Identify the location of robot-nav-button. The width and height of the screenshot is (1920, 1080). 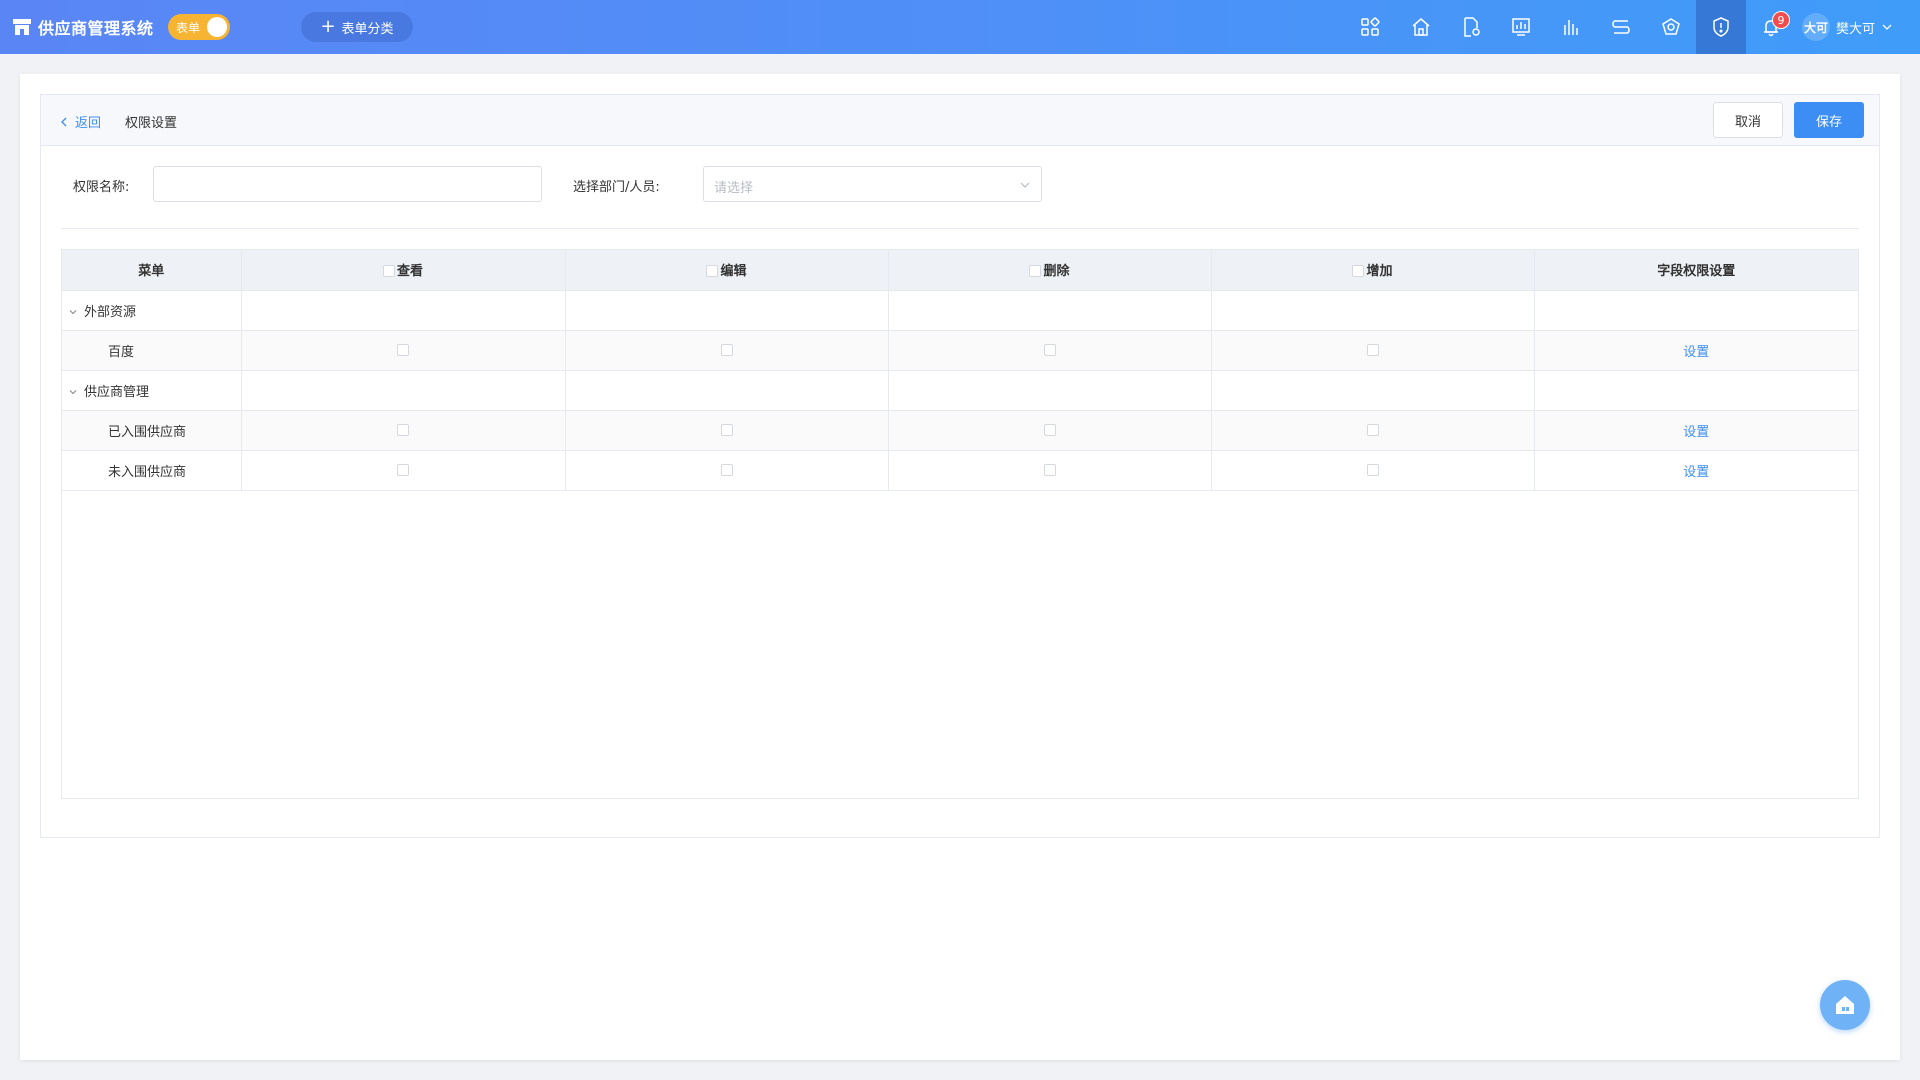
(1671, 27).